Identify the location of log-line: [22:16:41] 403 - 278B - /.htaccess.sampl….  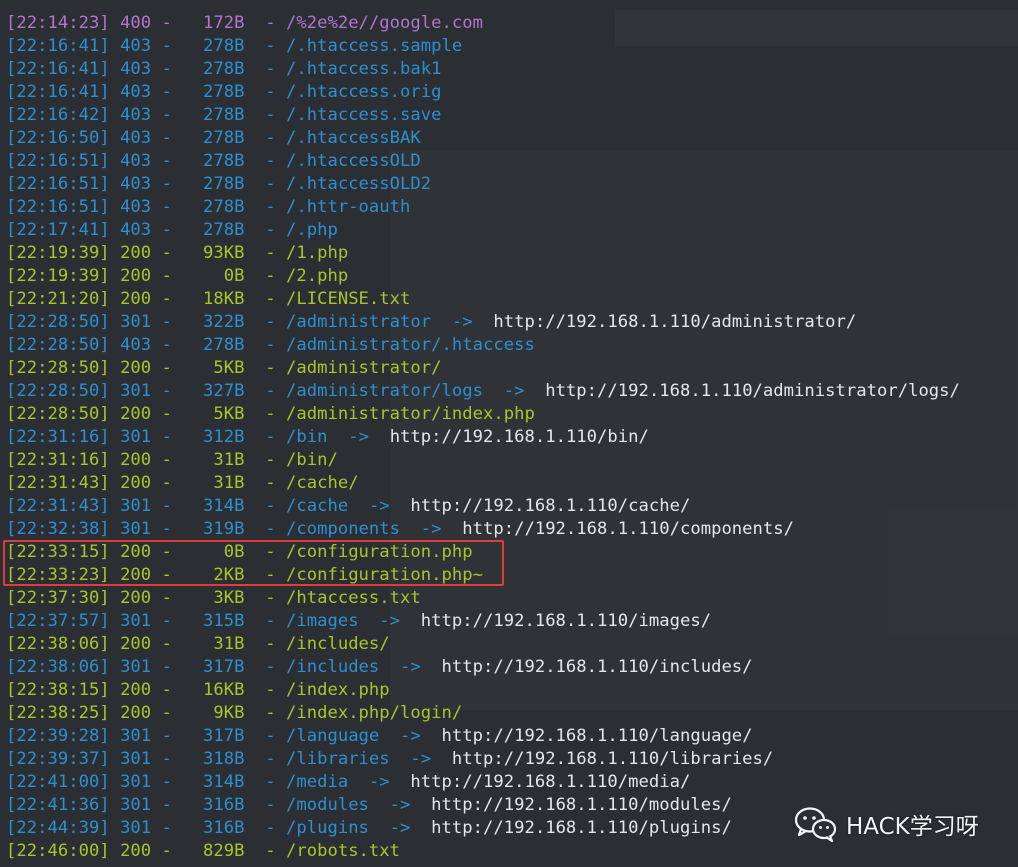
(234, 46).